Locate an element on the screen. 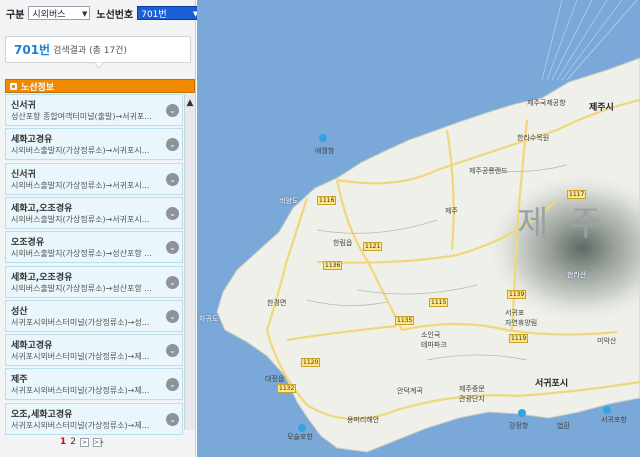  route-list-item: 세화고경유 서귀포시외버스터미널(가상정류소)→제... ⌄ is located at coordinates (94, 350).